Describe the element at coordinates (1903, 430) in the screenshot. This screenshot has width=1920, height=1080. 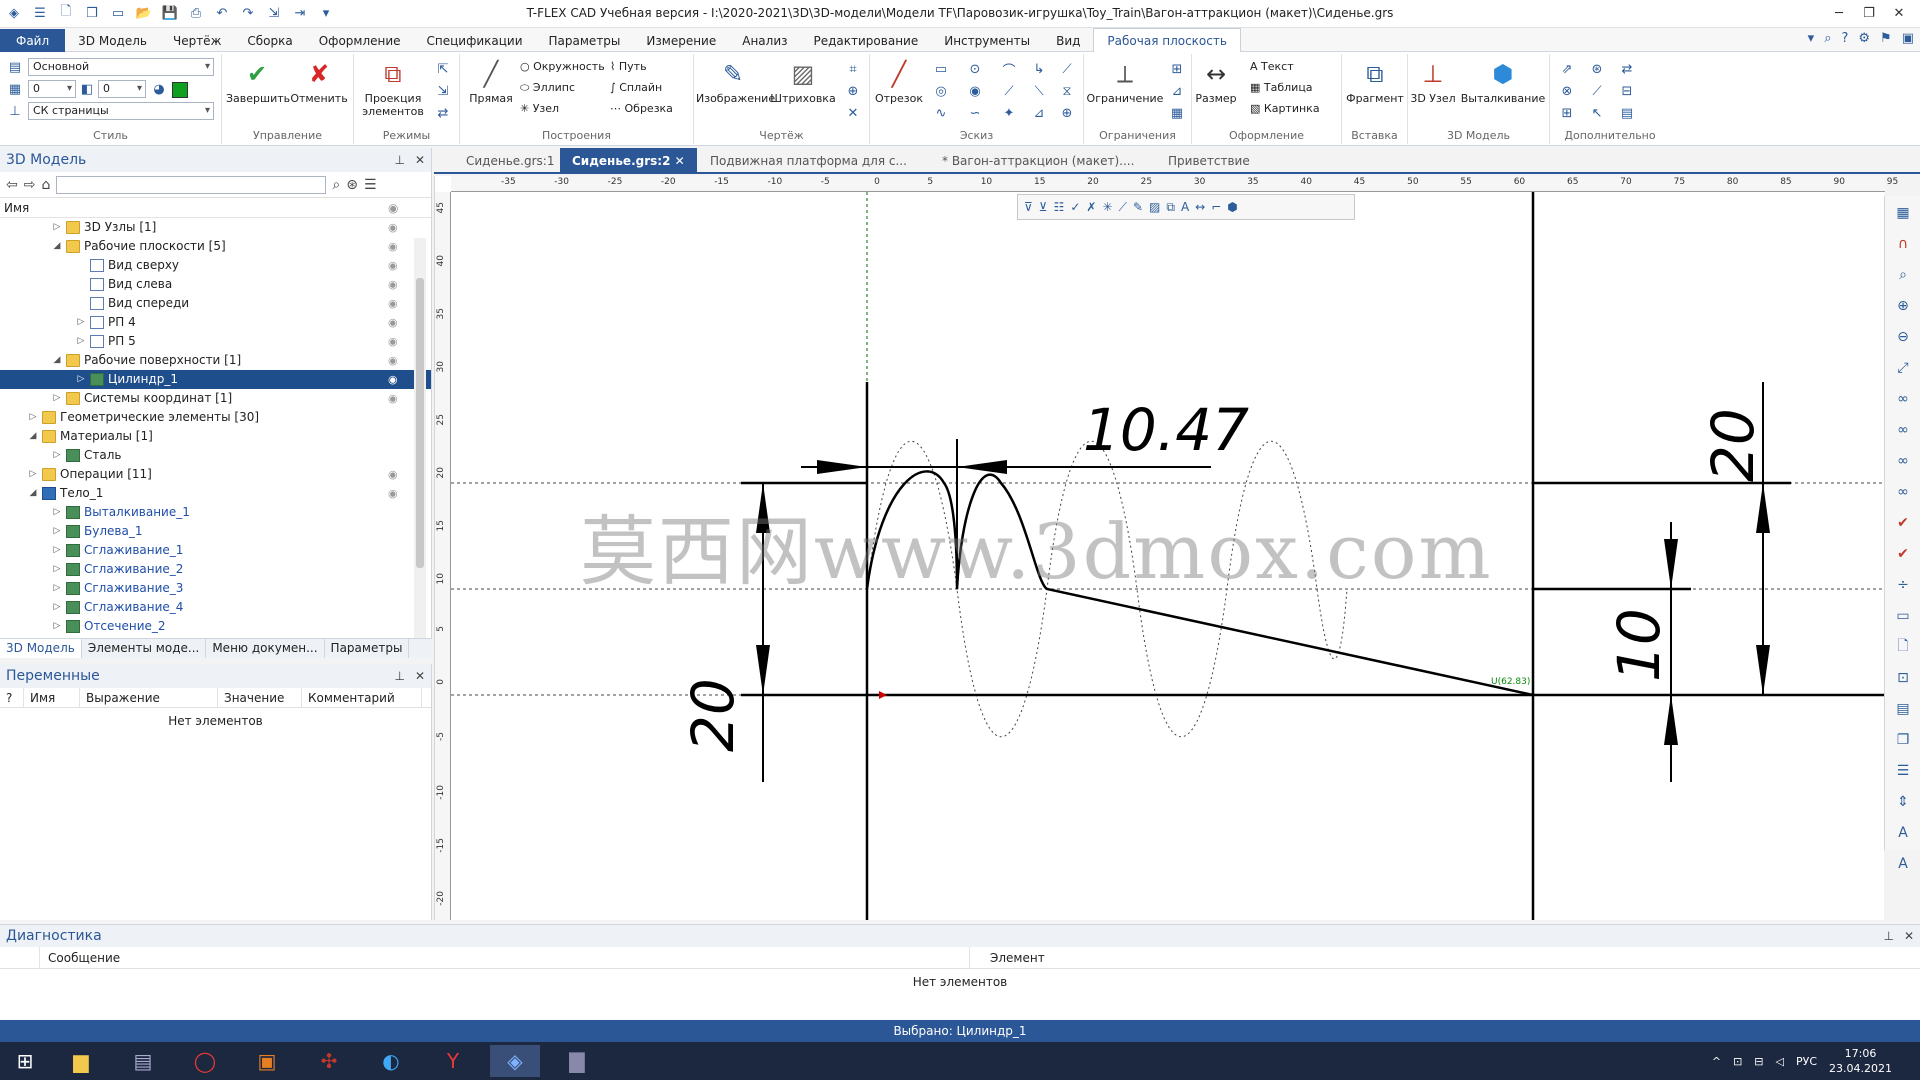
I see `glasses-2-icon: ∞` at that location.